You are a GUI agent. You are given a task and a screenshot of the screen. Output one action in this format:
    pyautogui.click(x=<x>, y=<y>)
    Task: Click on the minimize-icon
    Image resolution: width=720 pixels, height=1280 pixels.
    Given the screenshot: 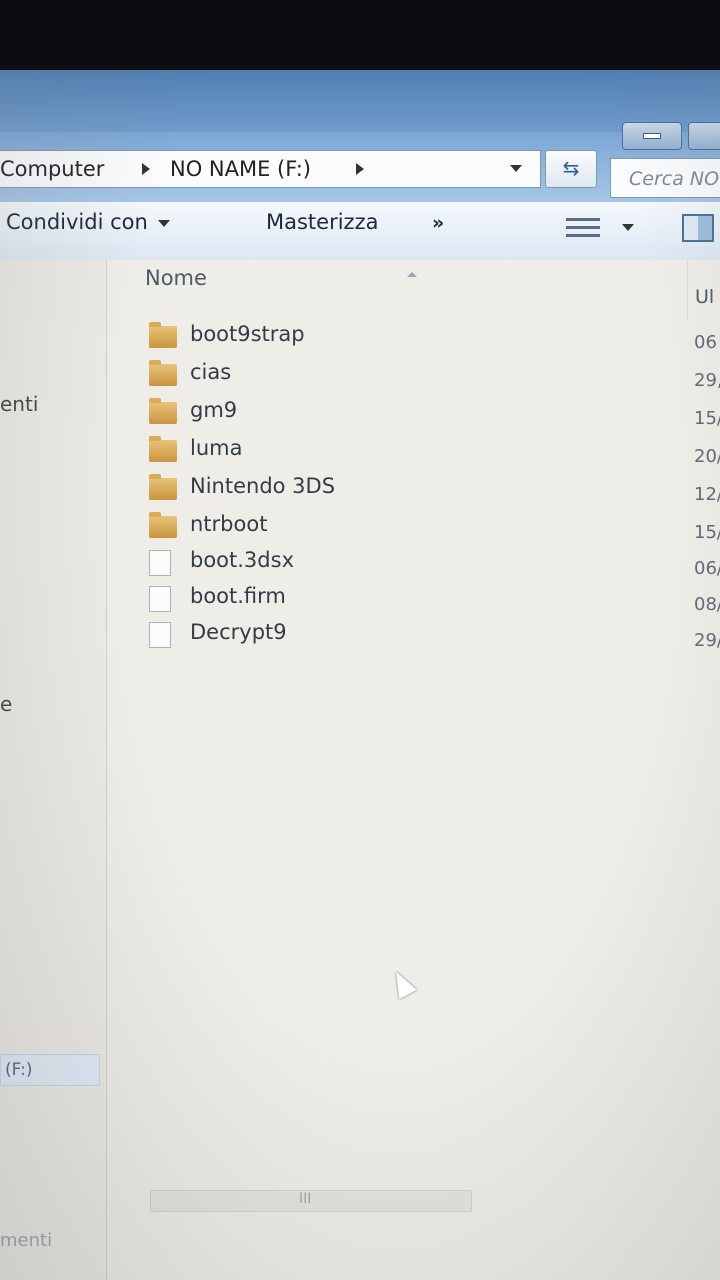 What is the action you would take?
    pyautogui.click(x=652, y=136)
    